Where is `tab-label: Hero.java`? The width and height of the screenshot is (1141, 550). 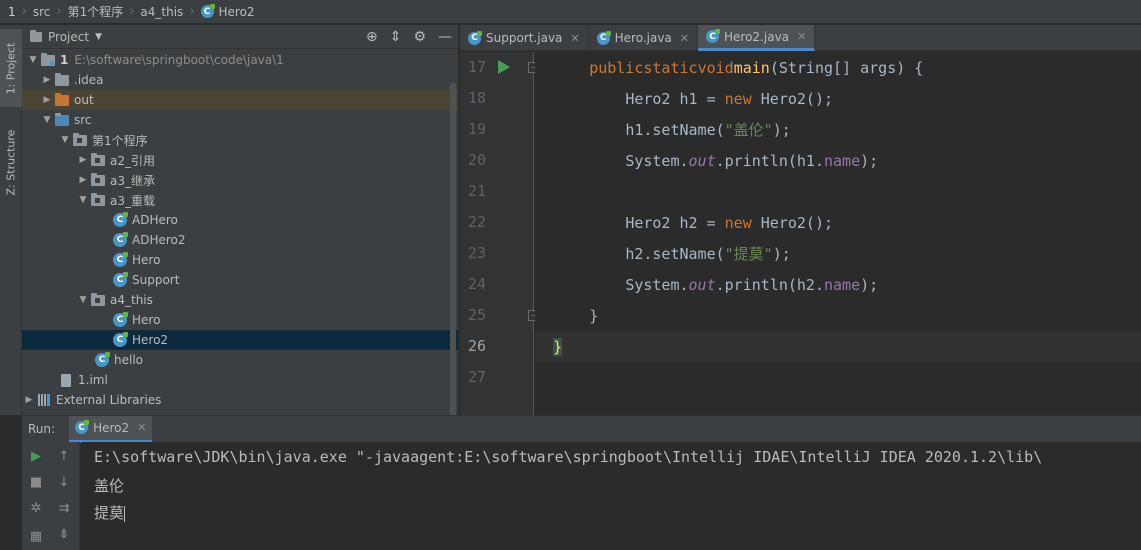 tab-label: Hero.java is located at coordinates (643, 38).